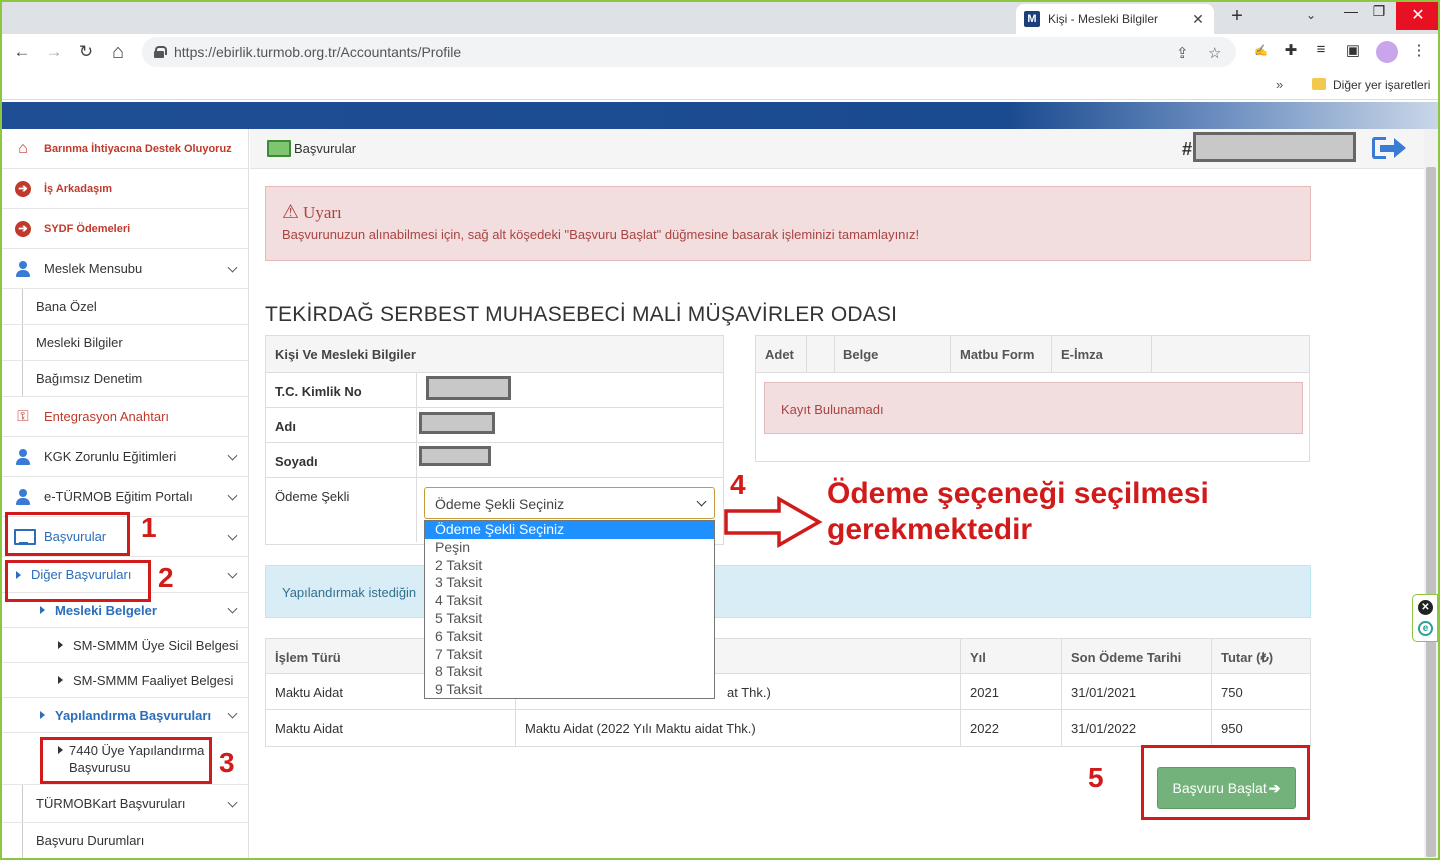  I want to click on annotation-callout: Ödeme şeçeneği seçilmesi gerekmektedir, so click(1018, 511).